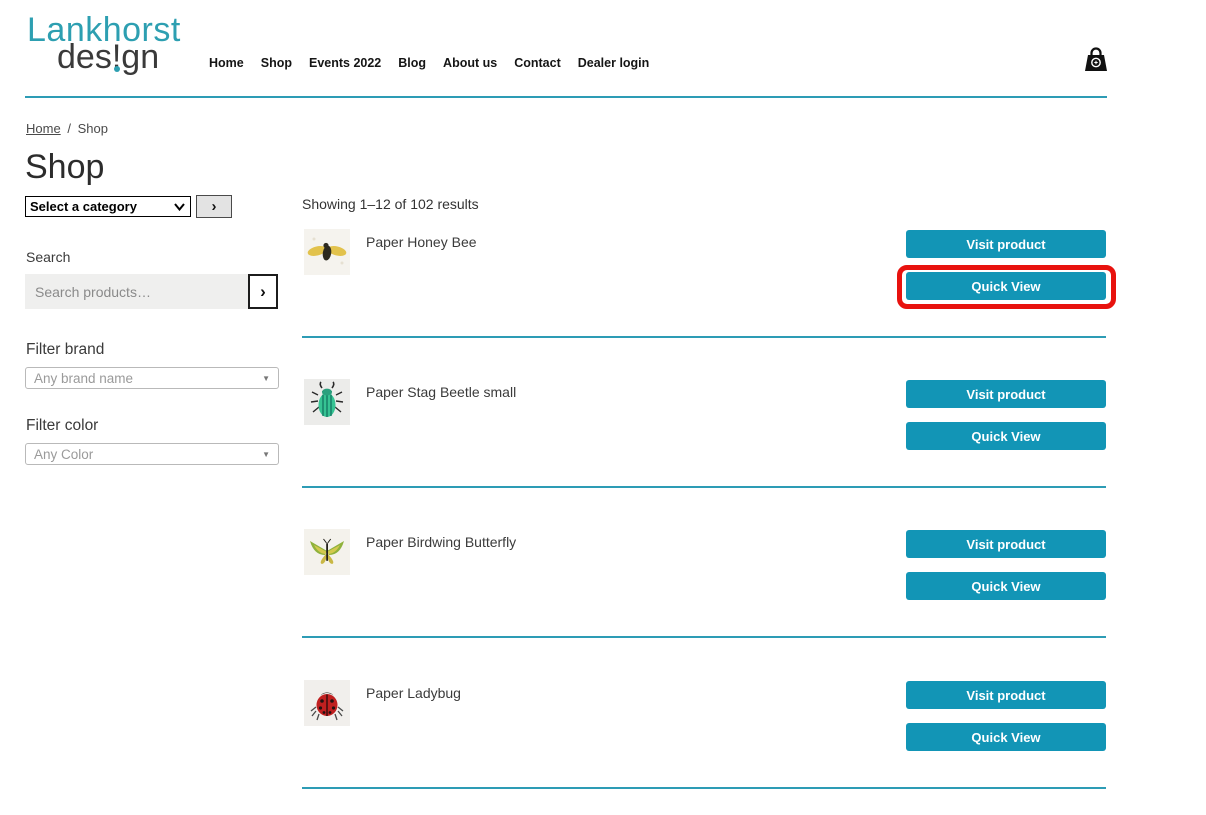  What do you see at coordinates (152, 378) in the screenshot?
I see `filter-brand-select: Any brand name ▼` at bounding box center [152, 378].